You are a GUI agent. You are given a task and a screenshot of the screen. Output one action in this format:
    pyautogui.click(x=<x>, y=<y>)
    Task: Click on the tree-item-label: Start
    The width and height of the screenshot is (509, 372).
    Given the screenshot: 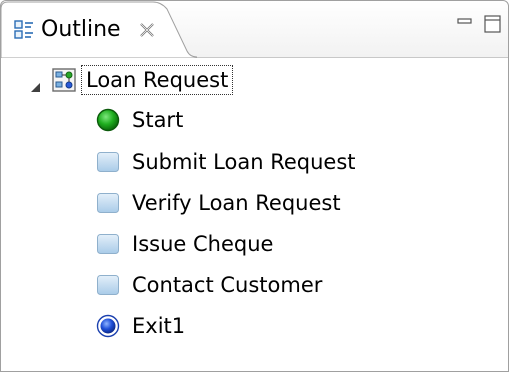 What is the action you would take?
    pyautogui.click(x=158, y=120)
    